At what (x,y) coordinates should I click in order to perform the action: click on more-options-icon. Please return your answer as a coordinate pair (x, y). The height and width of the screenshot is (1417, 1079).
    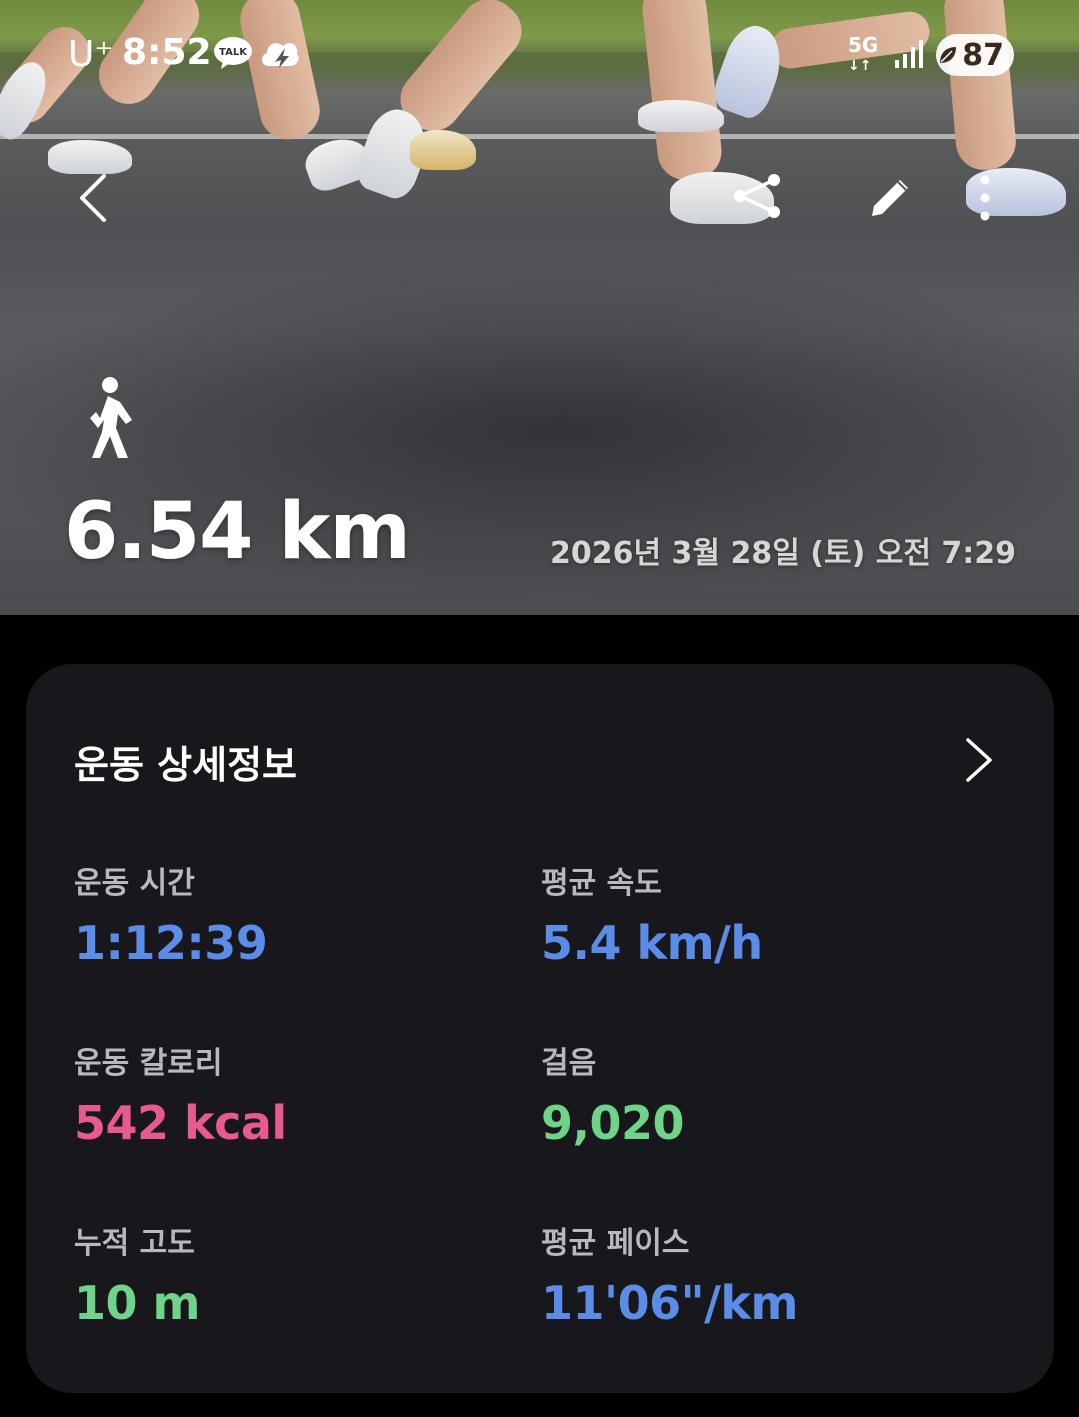
    Looking at the image, I should click on (985, 198).